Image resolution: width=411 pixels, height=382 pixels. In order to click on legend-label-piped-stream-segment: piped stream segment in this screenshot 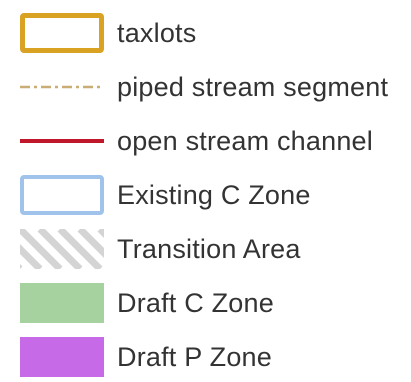, I will do `click(253, 87)`.